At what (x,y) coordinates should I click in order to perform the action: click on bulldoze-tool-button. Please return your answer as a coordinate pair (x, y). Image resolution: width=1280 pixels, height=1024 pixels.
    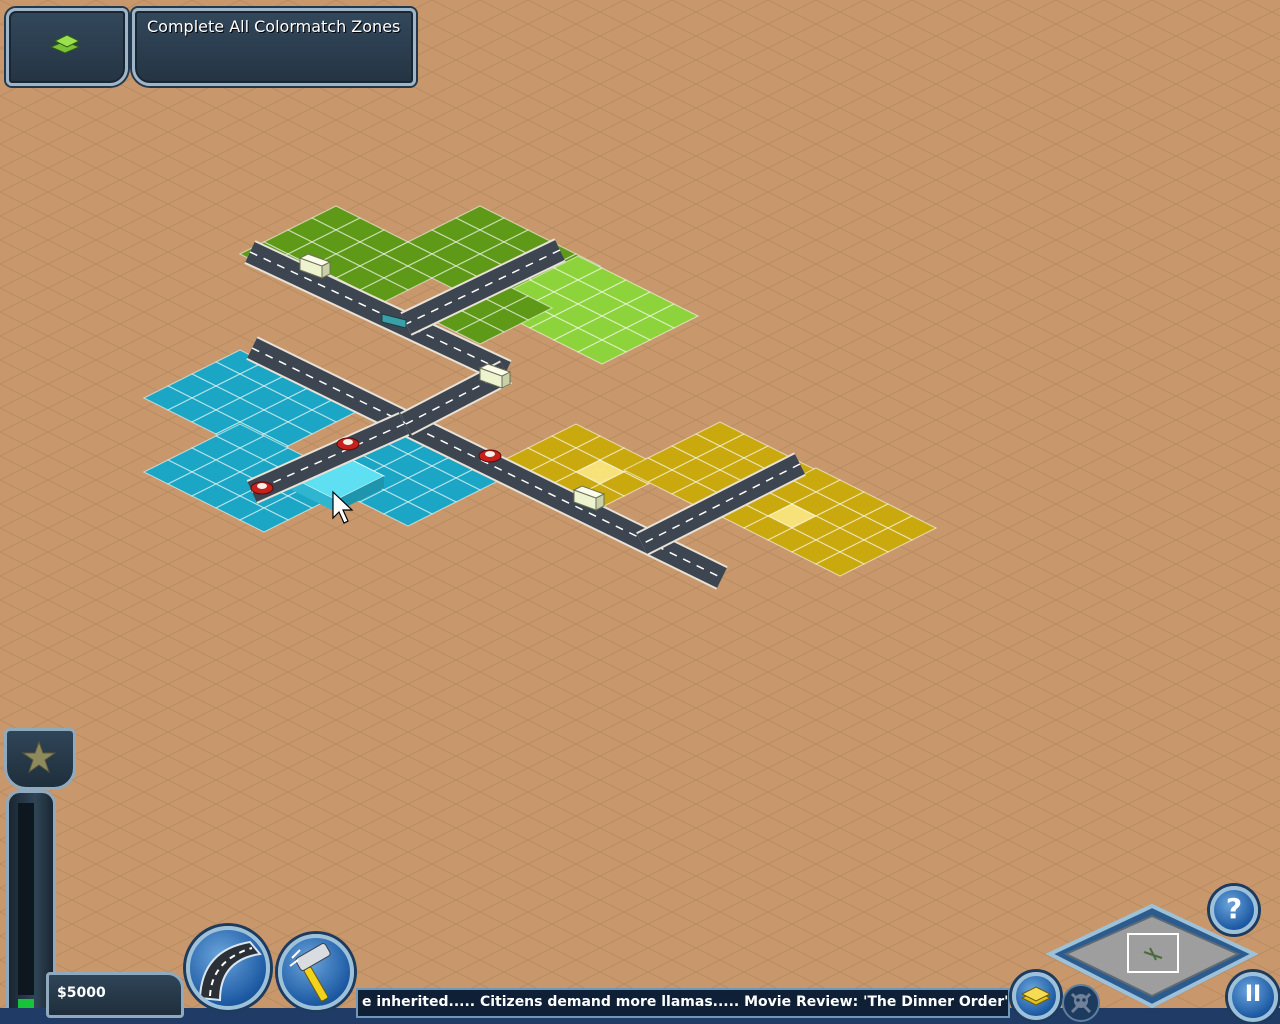
    Looking at the image, I should click on (316, 972).